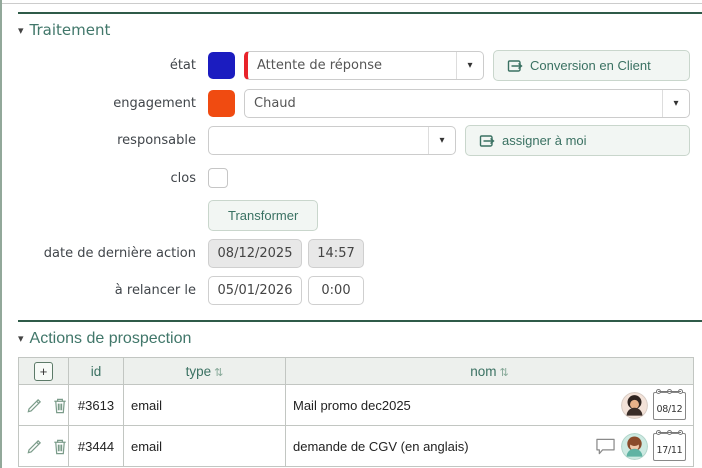 Image resolution: width=702 pixels, height=468 pixels. I want to click on assign-to-me-label: assigner à moi, so click(544, 140).